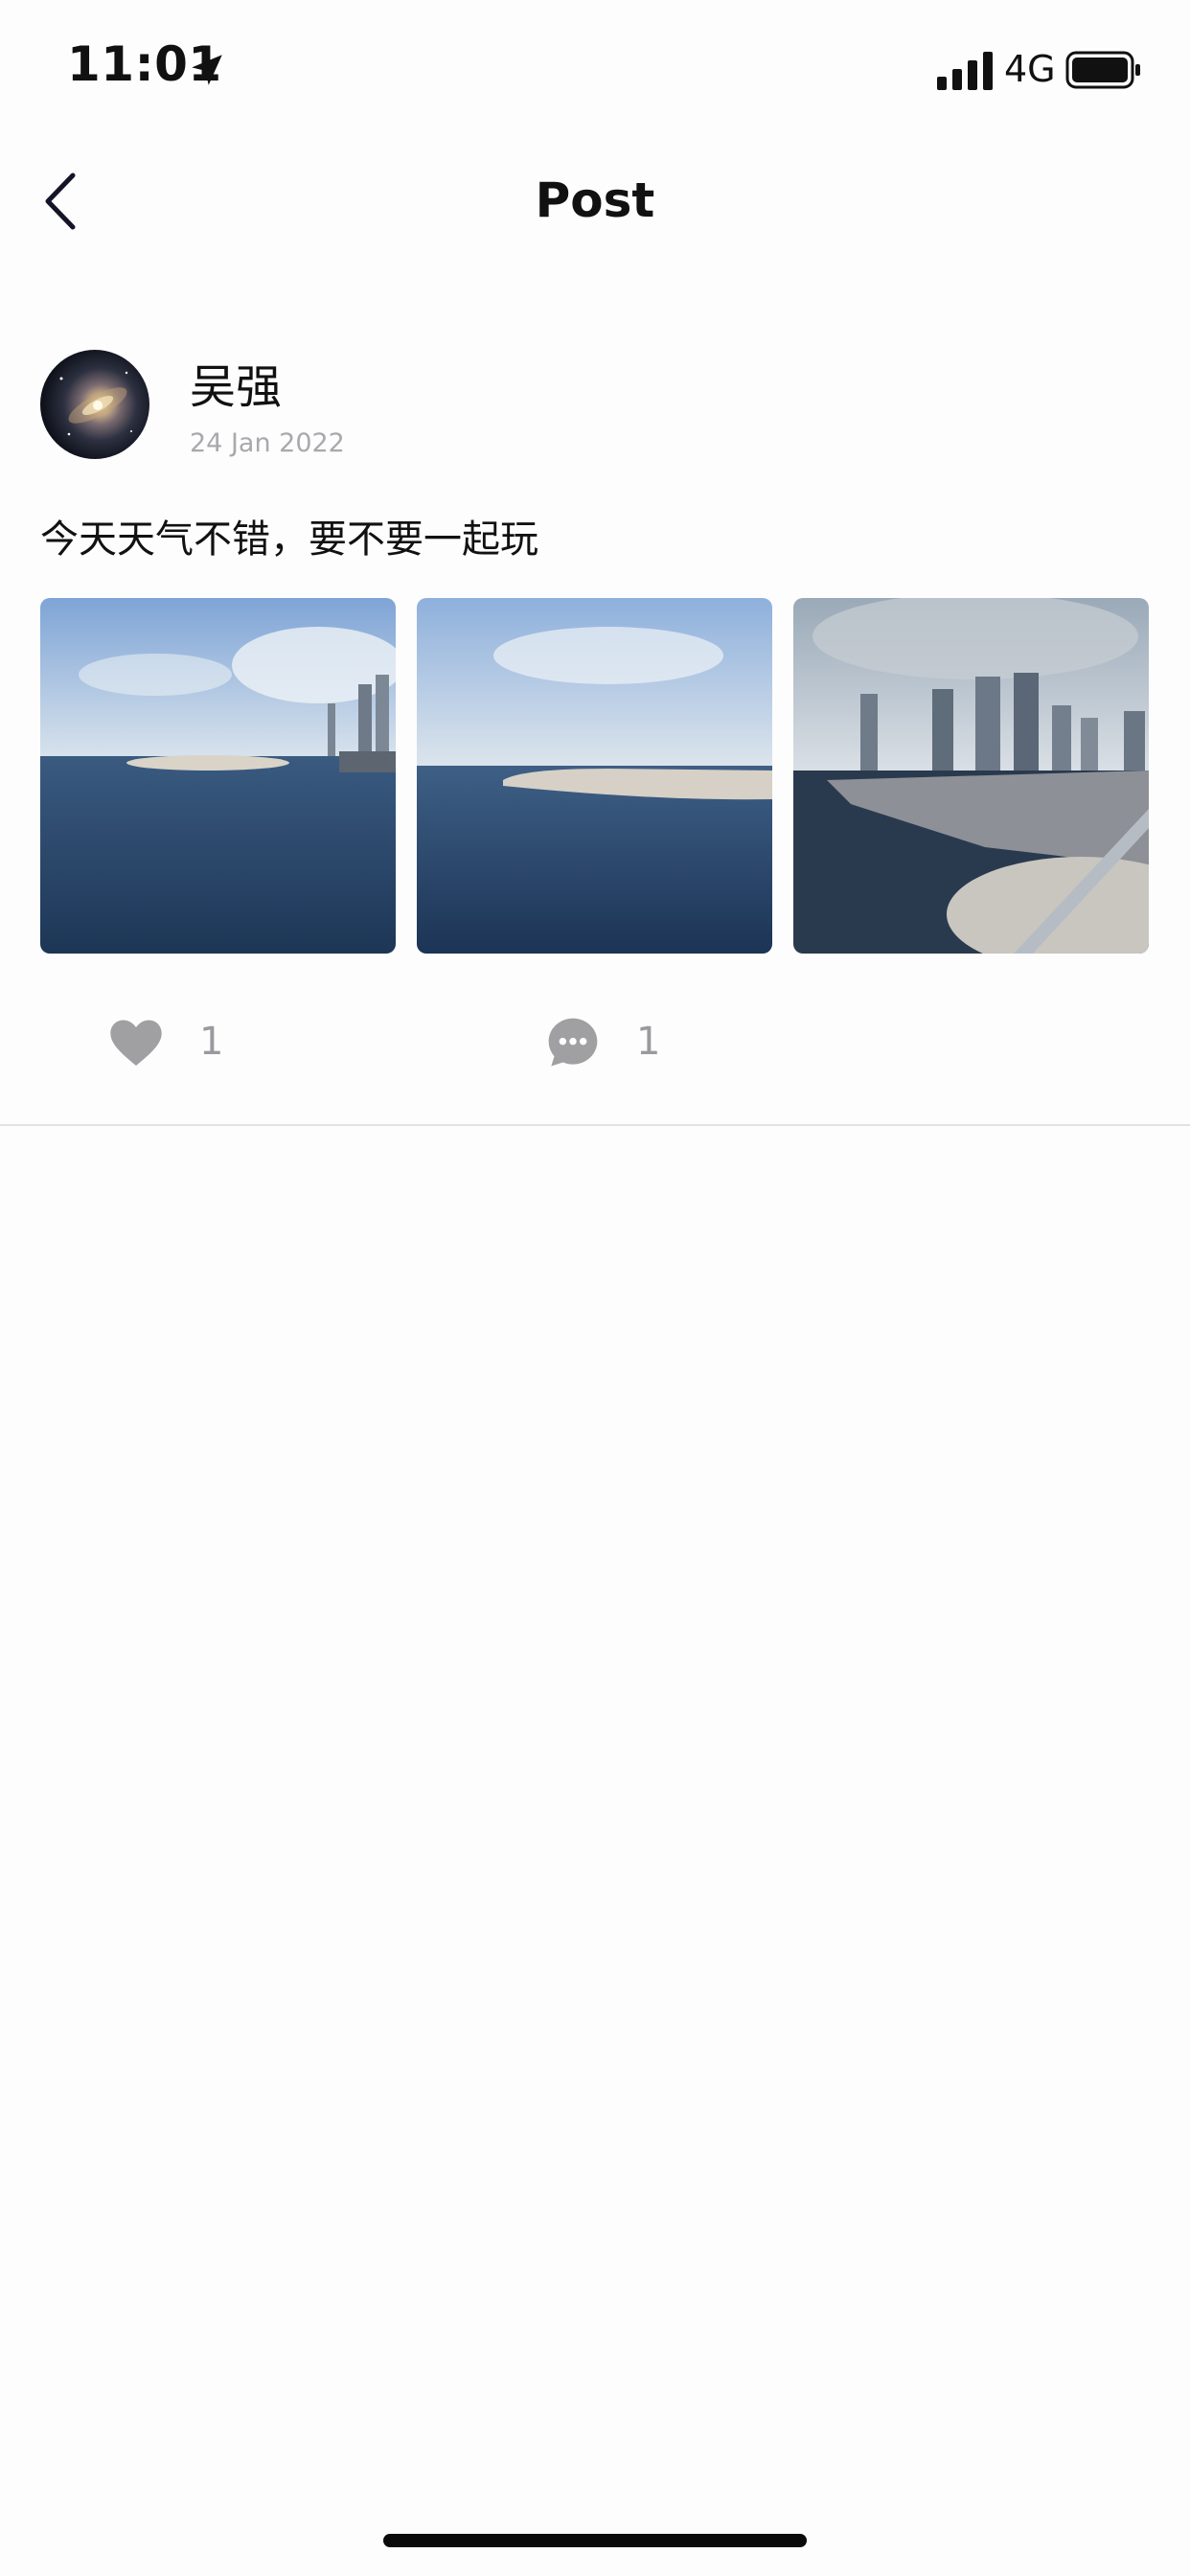  Describe the element at coordinates (595, 72) in the screenshot. I see `status-bar: 11:01 4G` at that location.